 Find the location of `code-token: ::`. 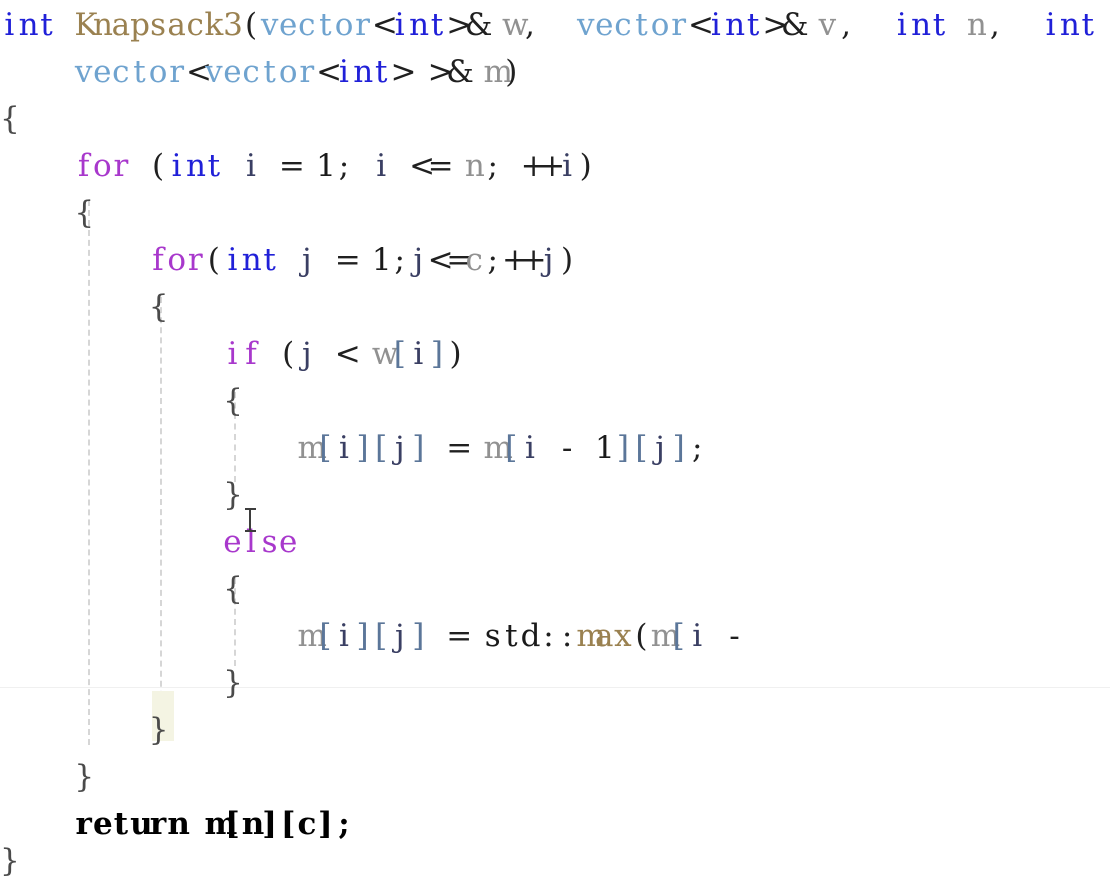

code-token: :: is located at coordinates (558, 636).